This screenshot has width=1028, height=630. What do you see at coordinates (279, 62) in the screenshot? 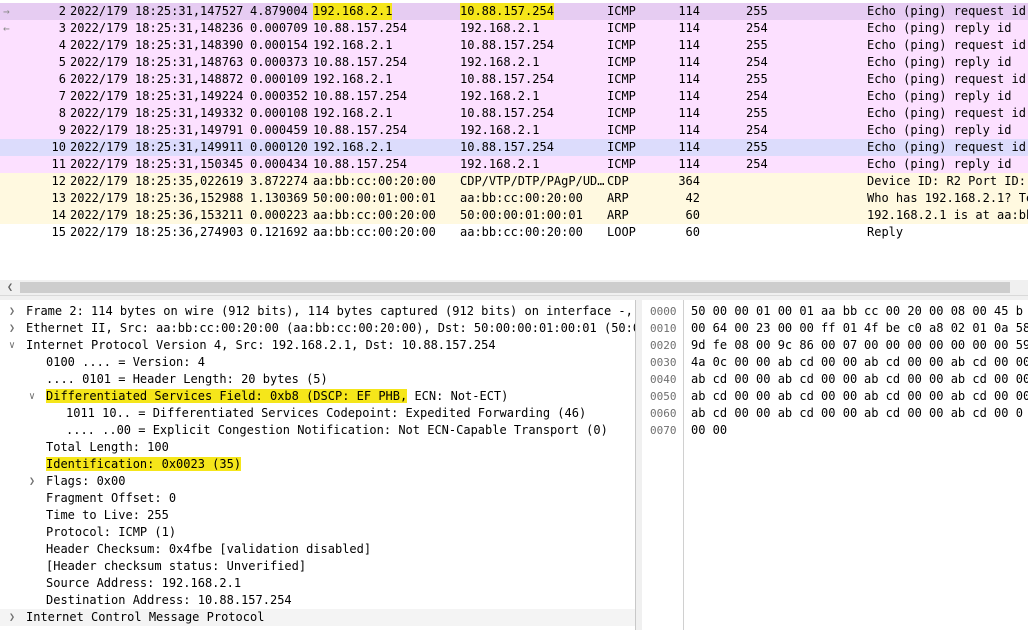
I see `packet-cell-delta: 0.000373` at bounding box center [279, 62].